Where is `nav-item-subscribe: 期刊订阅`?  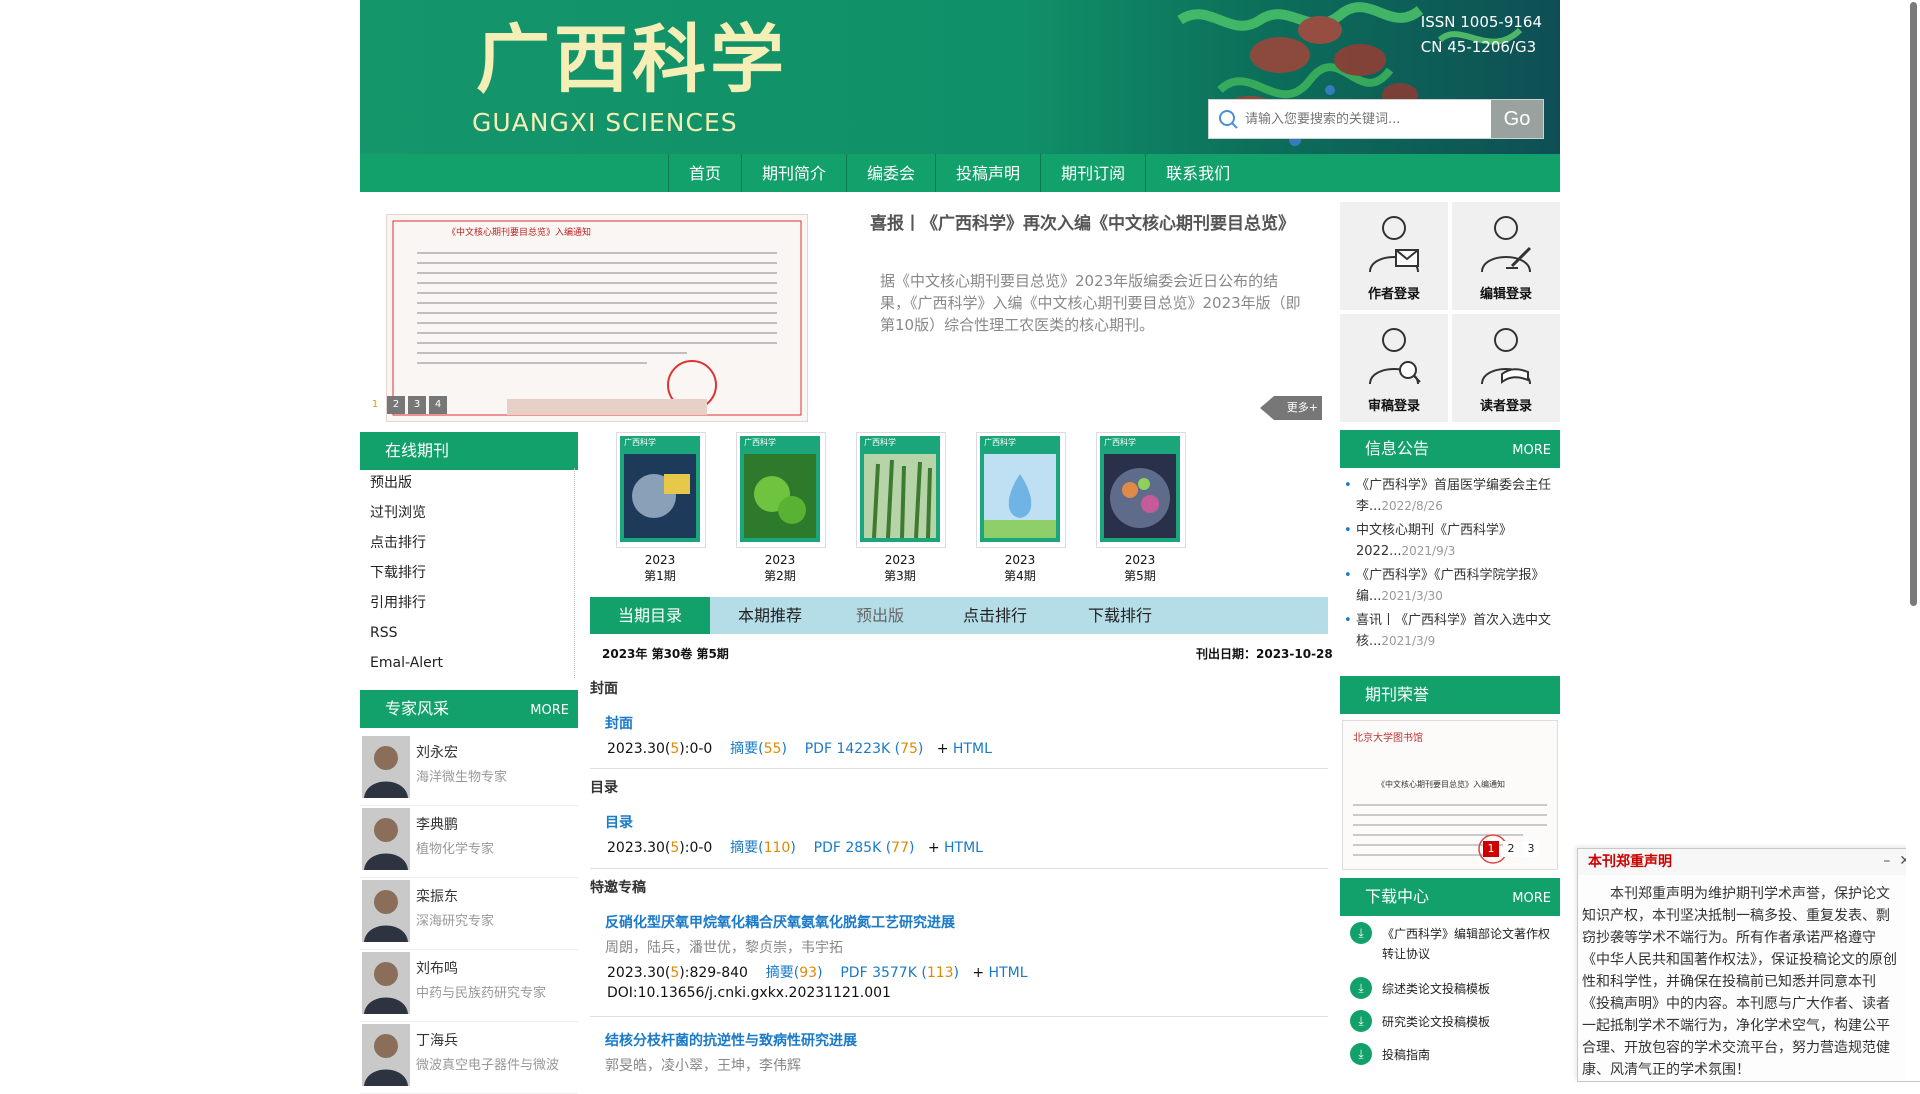
nav-item-subscribe: 期刊订阅 is located at coordinates (1092, 173).